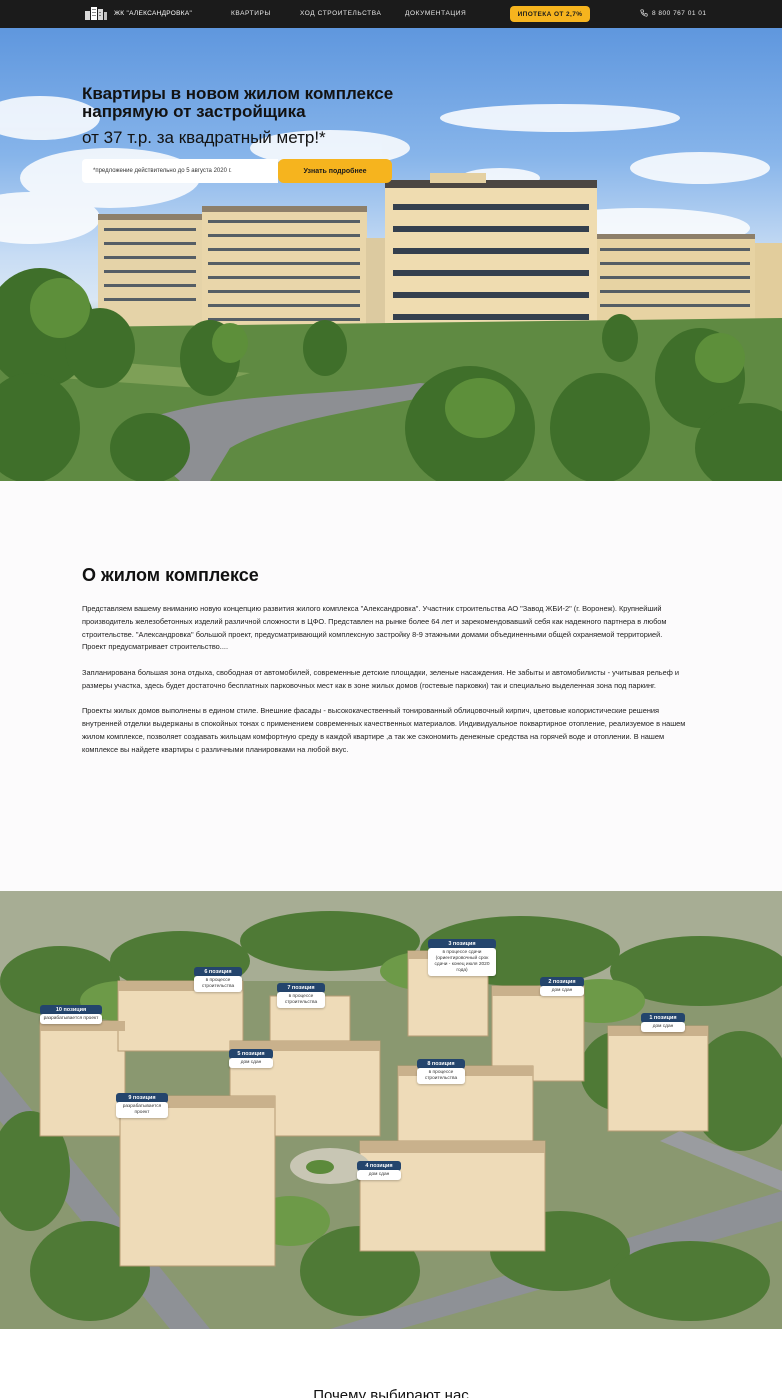  I want to click on logo-text: ЖК "АЛЕКСАНДРОВКА", so click(153, 13).